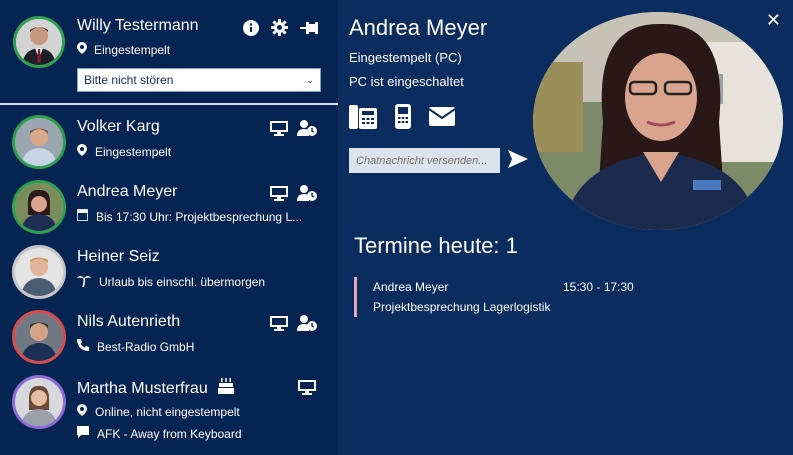  I want to click on user-status-text: Eingestempelt, so click(132, 49).